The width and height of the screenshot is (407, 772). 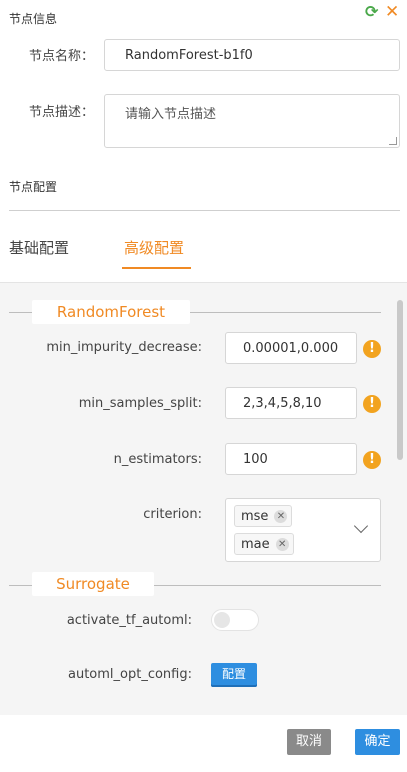 I want to click on node-name-label: 节点名称：, so click(x=61, y=56).